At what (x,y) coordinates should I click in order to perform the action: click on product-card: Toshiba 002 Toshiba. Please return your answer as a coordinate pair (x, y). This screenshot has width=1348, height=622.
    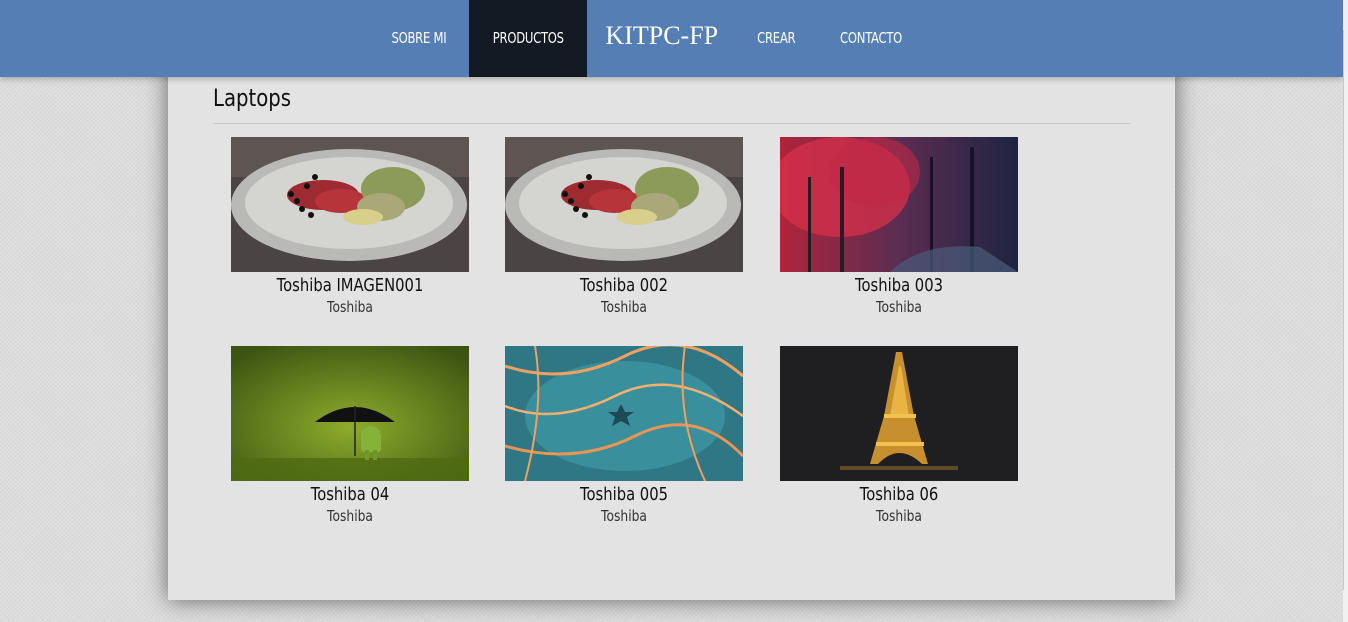
    Looking at the image, I should click on (624, 226).